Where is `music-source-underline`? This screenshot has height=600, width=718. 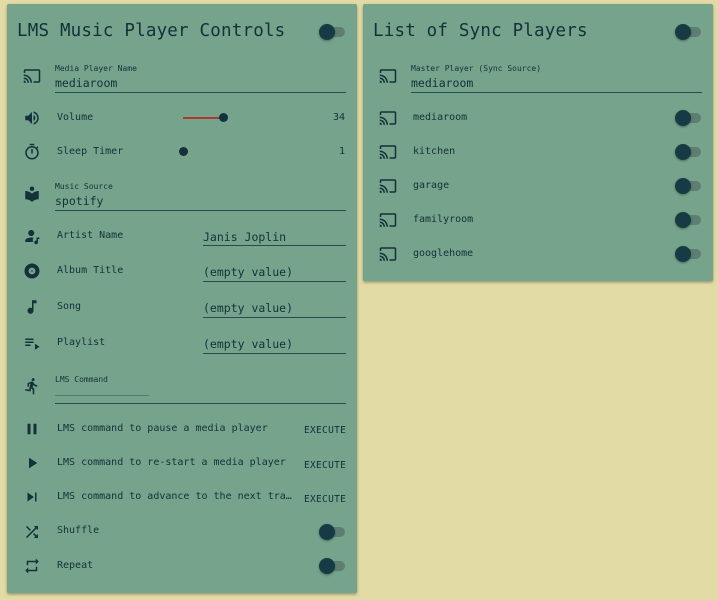
music-source-underline is located at coordinates (200, 210).